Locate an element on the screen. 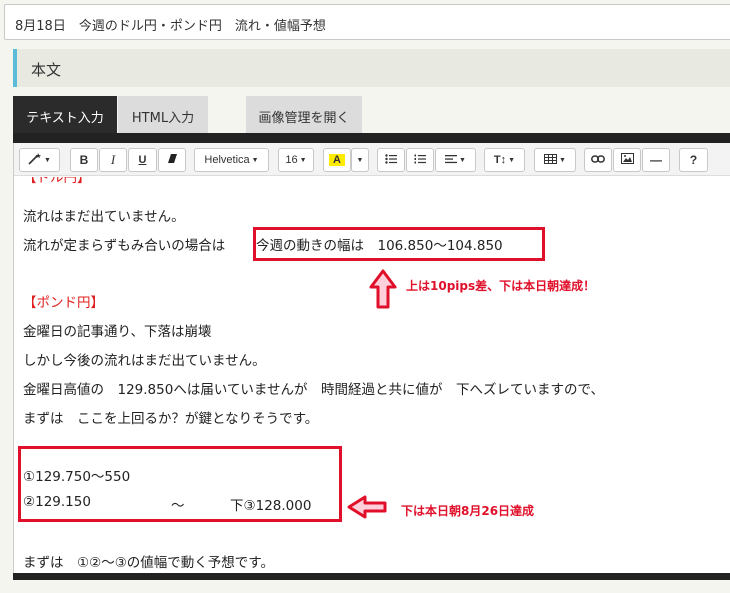 This screenshot has width=730, height=593. eraser-button is located at coordinates (172, 160).